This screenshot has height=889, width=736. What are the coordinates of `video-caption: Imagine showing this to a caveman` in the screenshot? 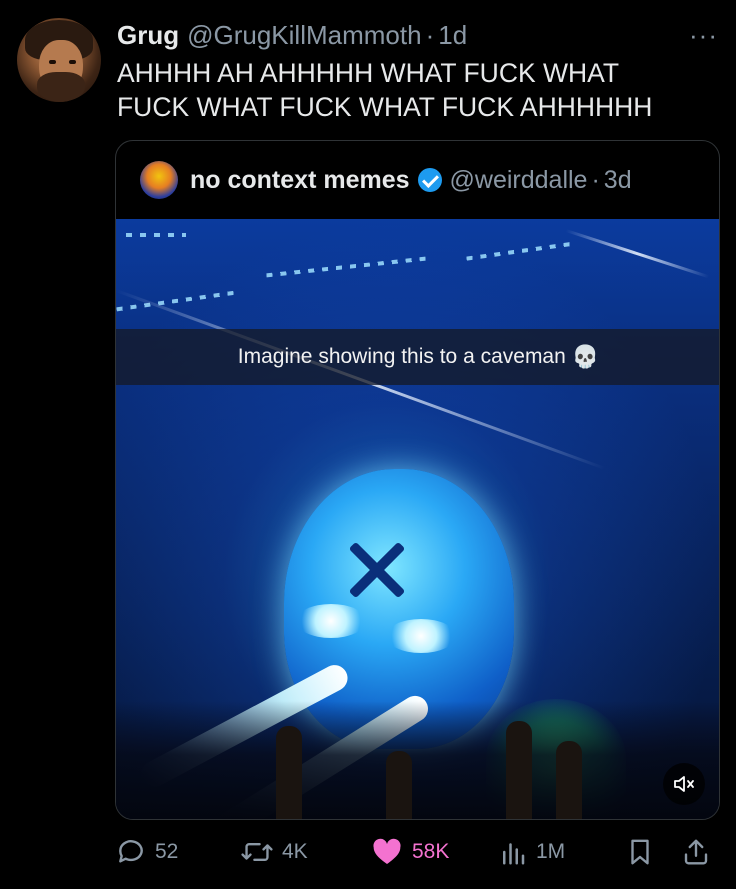 It's located at (401, 356).